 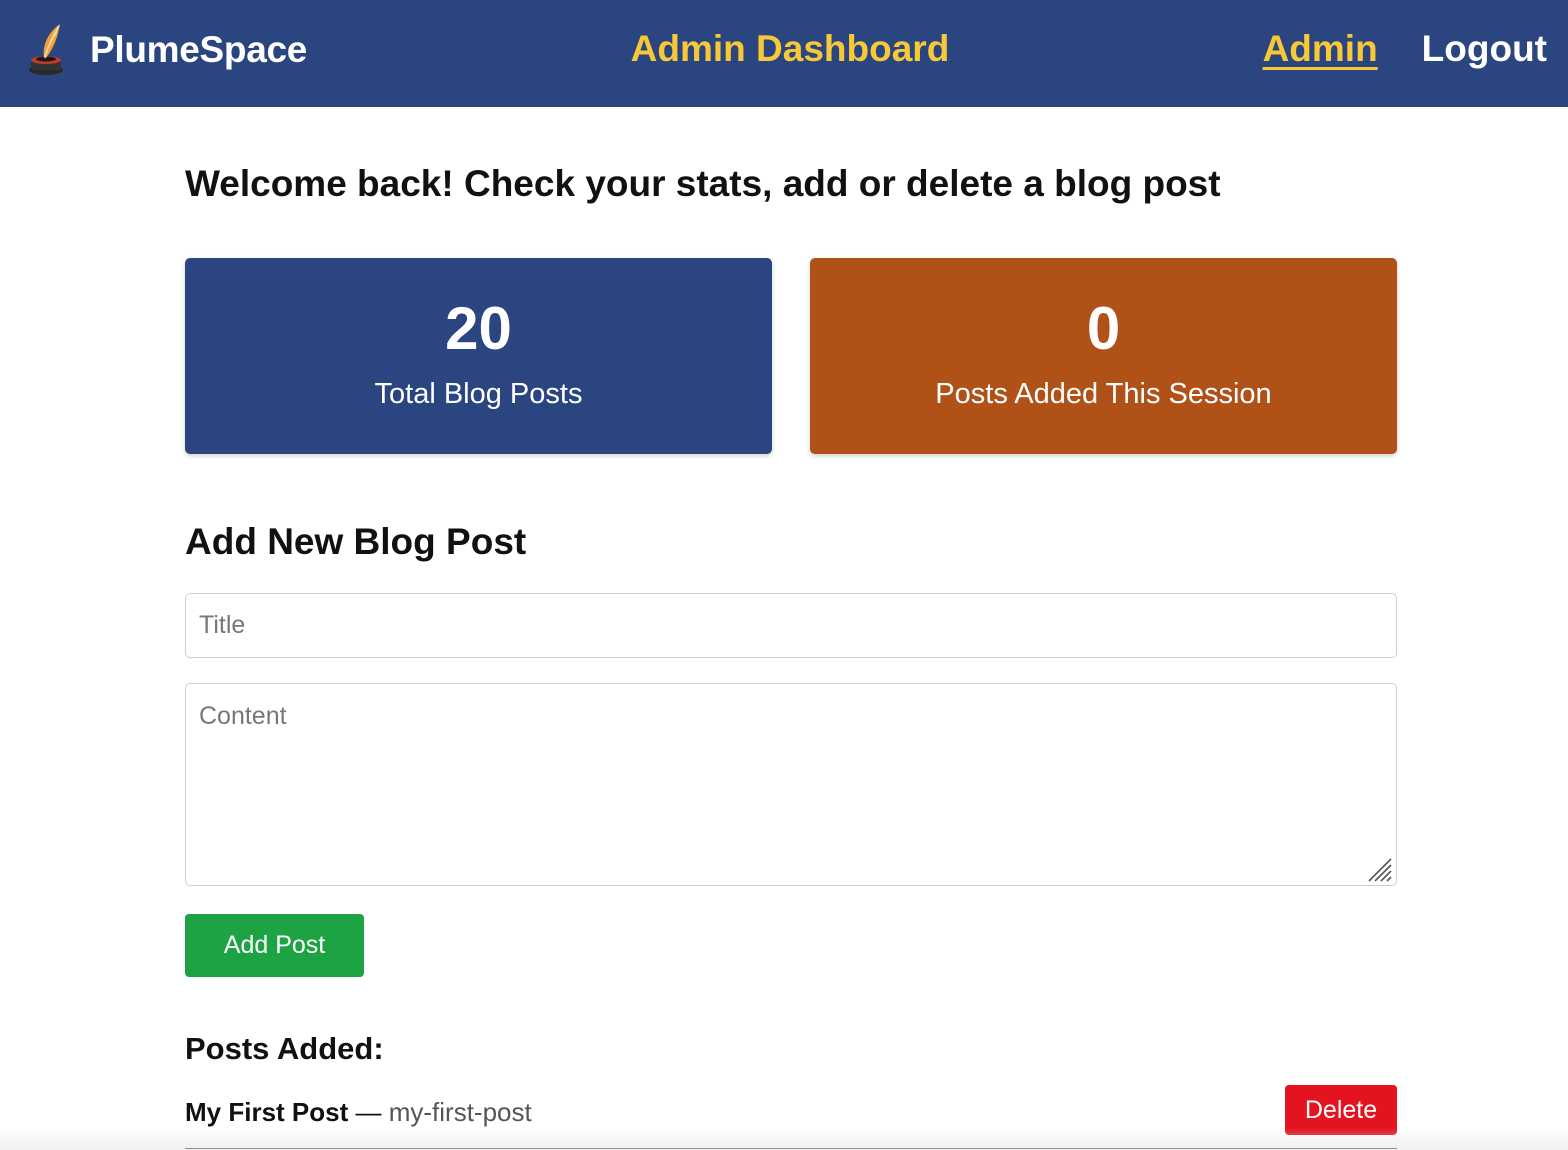 I want to click on bottom-scroll-shadow, so click(x=784, y=1139).